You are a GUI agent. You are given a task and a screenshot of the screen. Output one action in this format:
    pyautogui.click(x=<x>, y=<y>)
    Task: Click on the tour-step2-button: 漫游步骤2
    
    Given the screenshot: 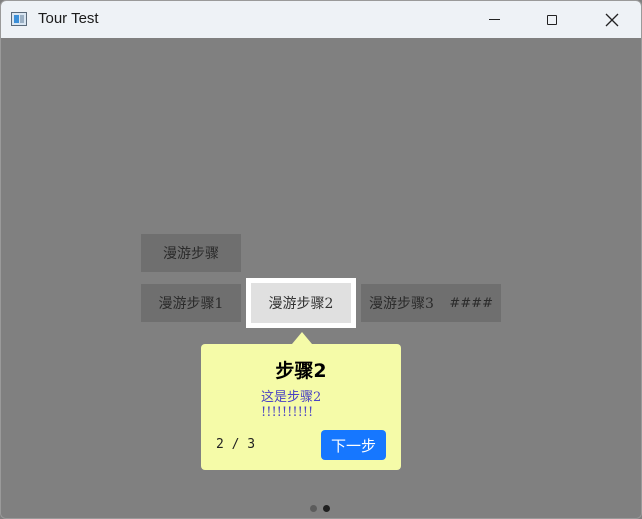 What is the action you would take?
    pyautogui.click(x=301, y=303)
    